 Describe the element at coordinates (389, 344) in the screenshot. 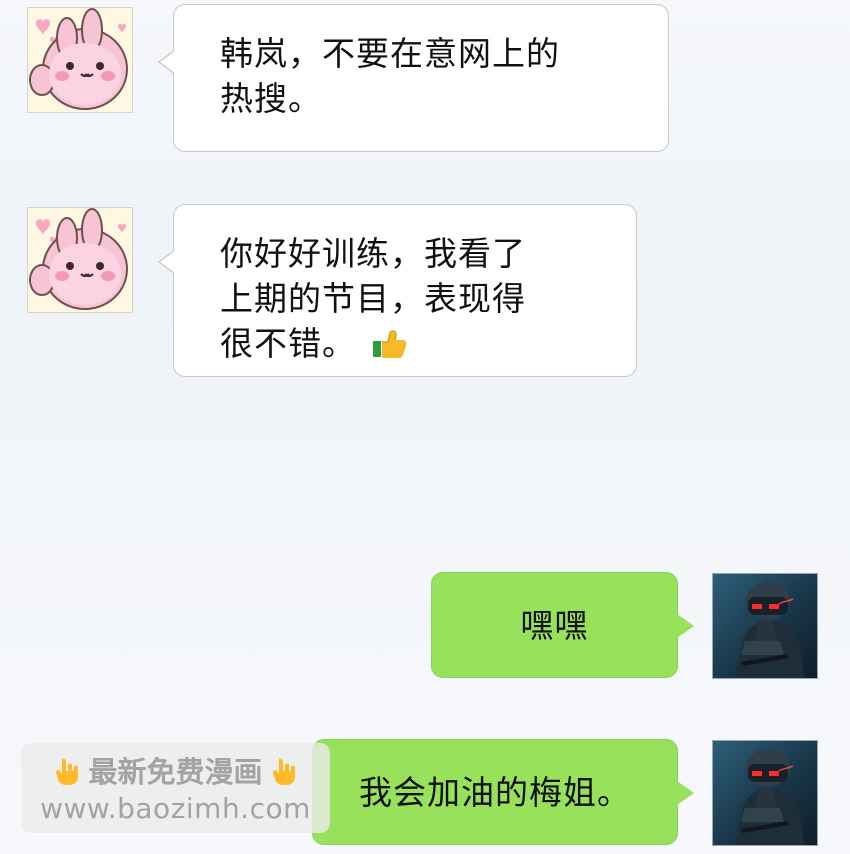

I see `thumbs-up-icon` at that location.